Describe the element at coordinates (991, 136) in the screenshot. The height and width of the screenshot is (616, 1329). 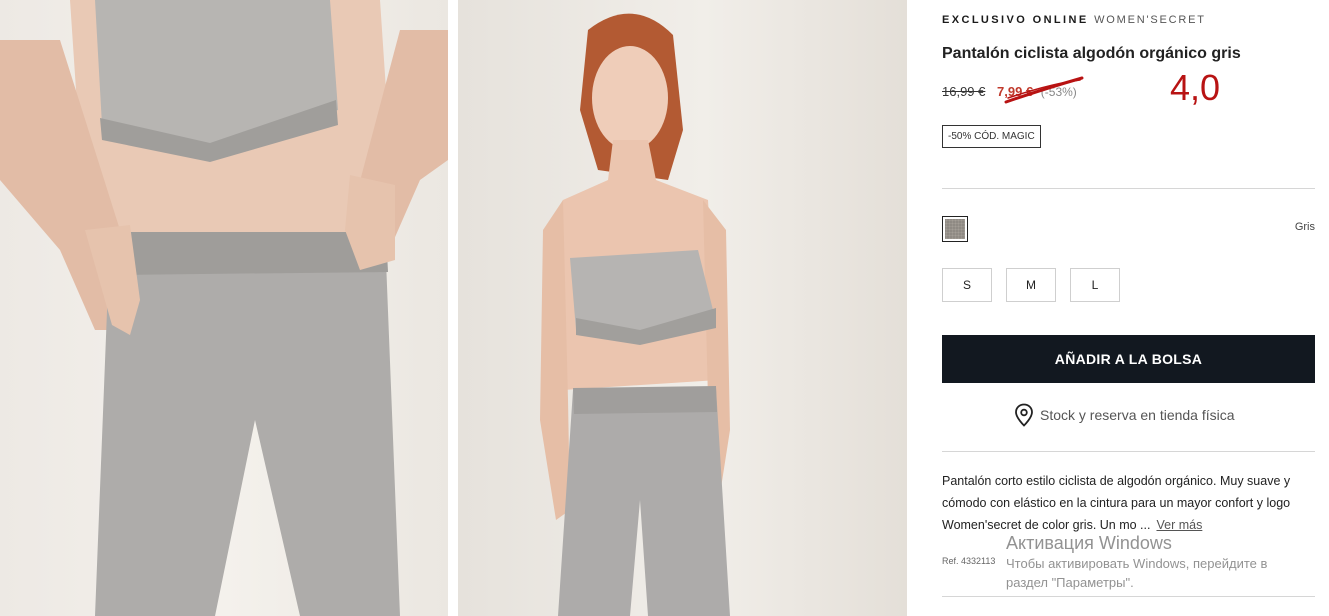
I see `promo-code-badge: -50% CÓD. MAGIC` at that location.